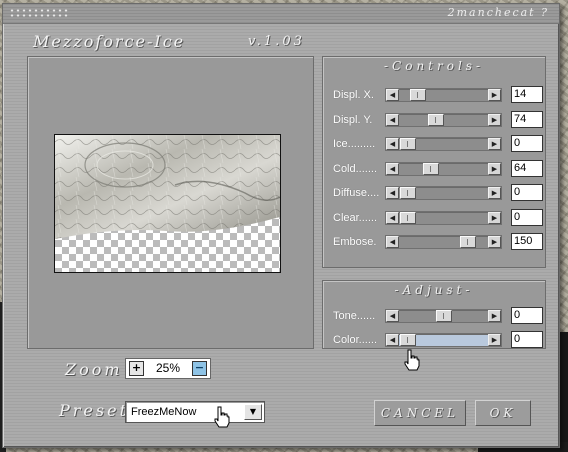 This screenshot has height=452, width=568. Describe the element at coordinates (109, 41) in the screenshot. I see `app-title: Mezzoforce-Ice` at that location.